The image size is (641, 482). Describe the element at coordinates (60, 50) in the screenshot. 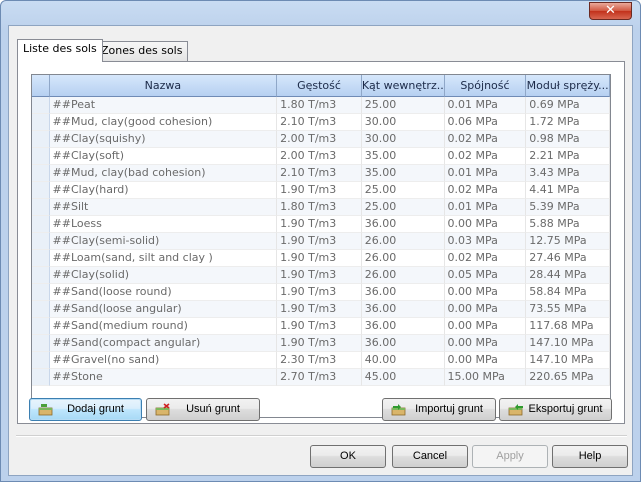

I see `tab-liste-des-sols: Liste des sols` at that location.